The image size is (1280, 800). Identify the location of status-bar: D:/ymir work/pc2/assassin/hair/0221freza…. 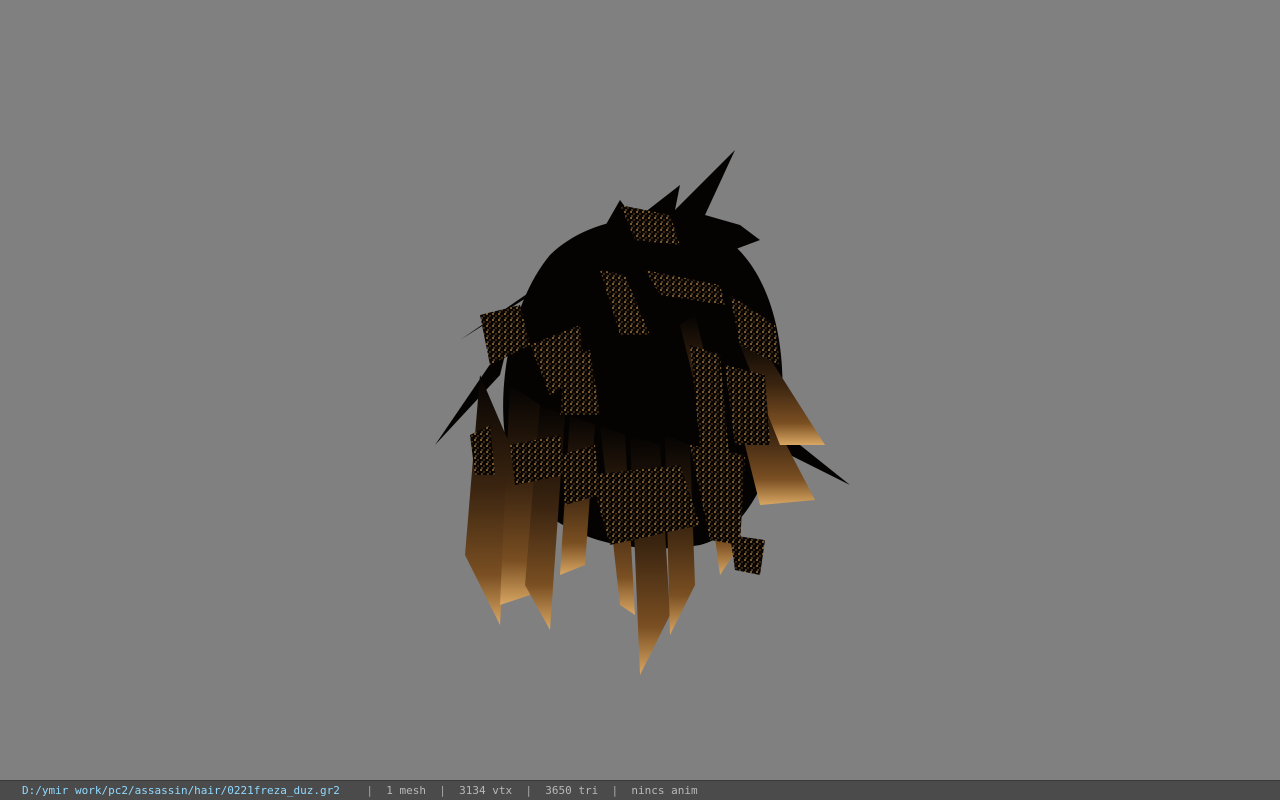
(640, 790).